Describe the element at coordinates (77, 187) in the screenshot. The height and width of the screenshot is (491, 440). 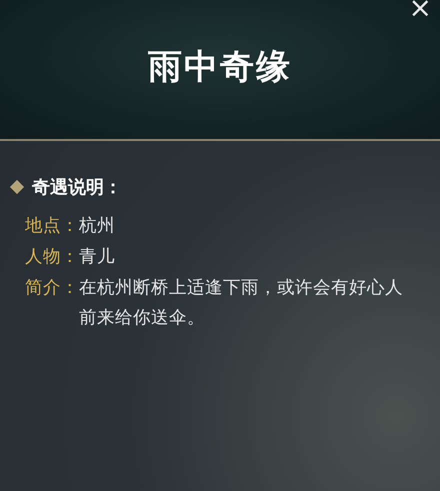
I see `section-heading: 奇遇说明：` at that location.